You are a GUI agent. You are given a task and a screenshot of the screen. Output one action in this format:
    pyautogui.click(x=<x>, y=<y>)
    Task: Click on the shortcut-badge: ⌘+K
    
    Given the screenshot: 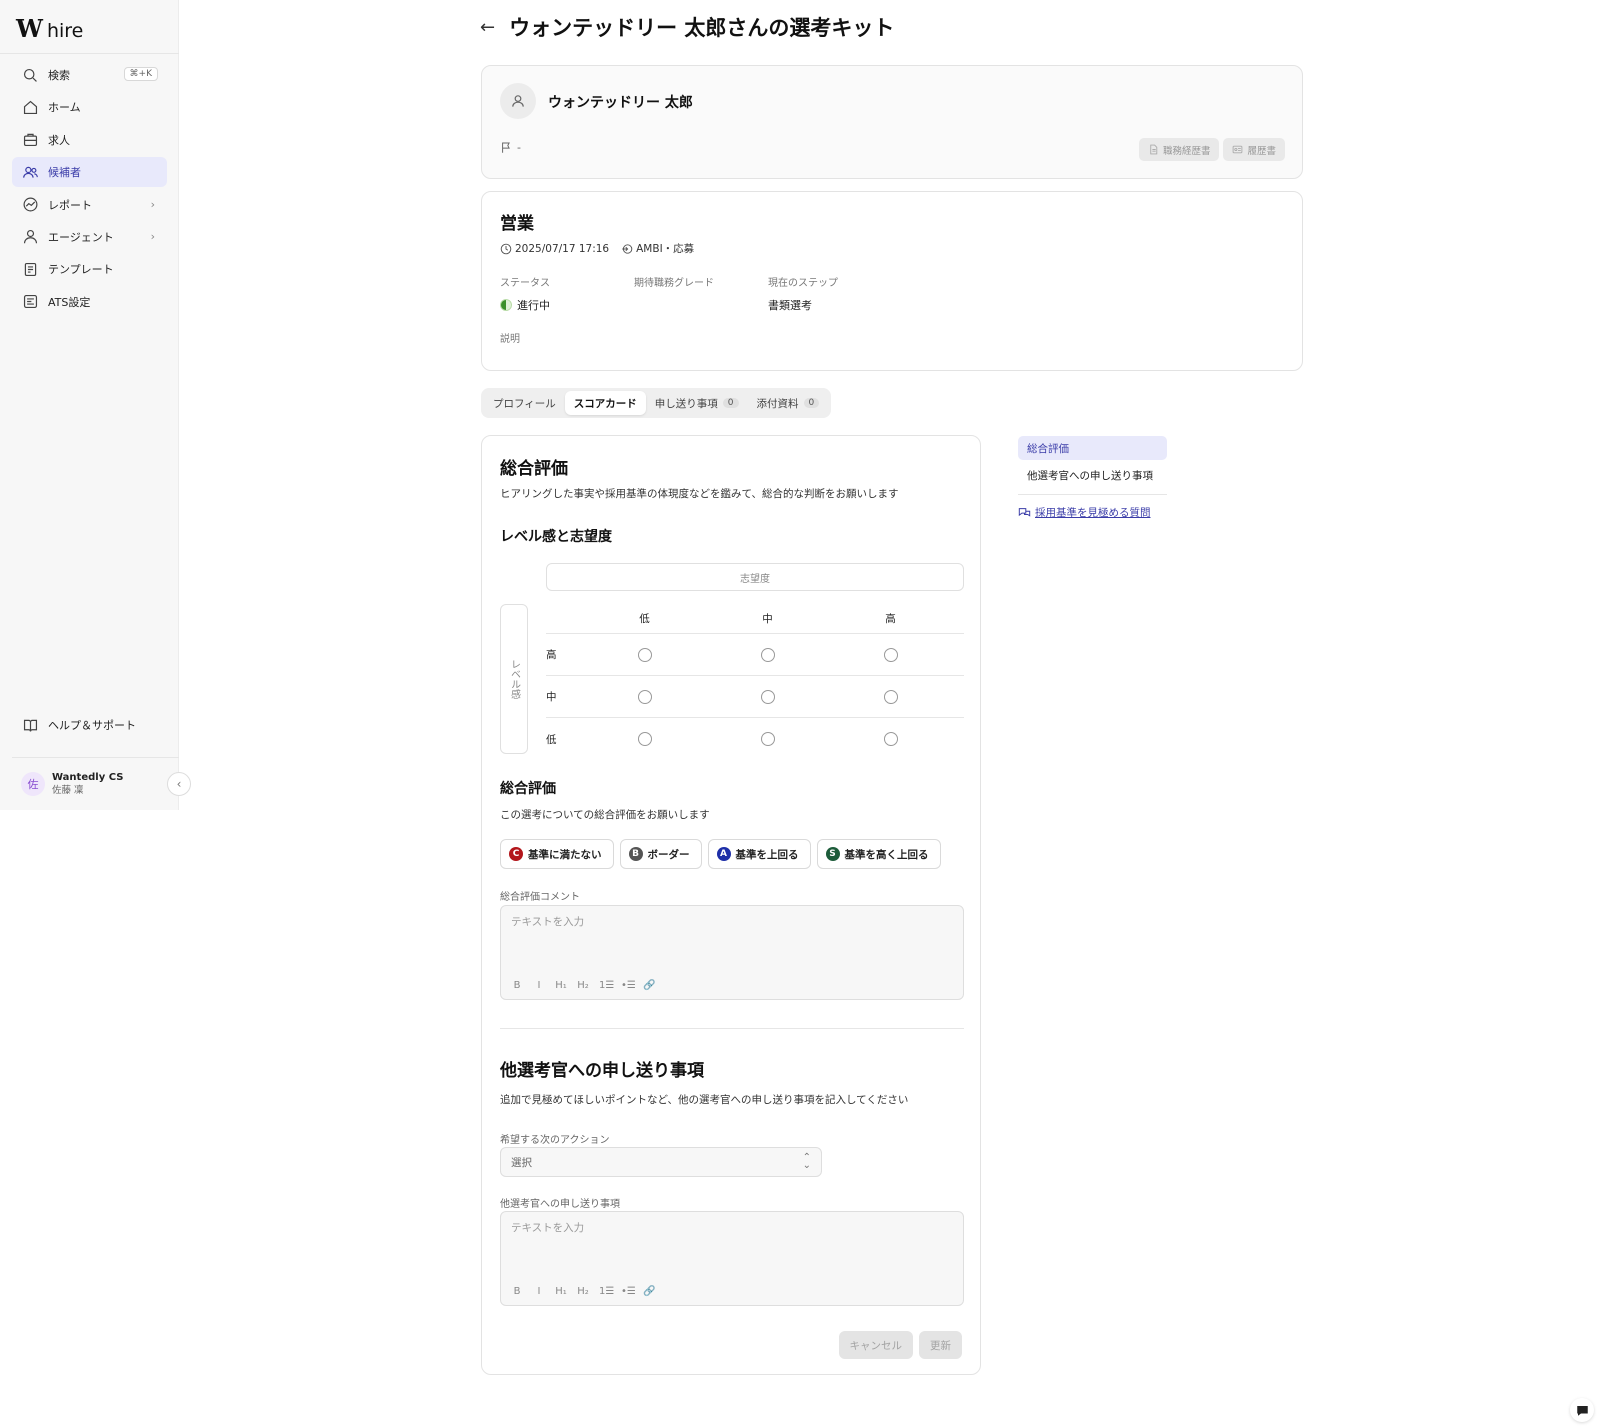 What is the action you would take?
    pyautogui.click(x=140, y=74)
    